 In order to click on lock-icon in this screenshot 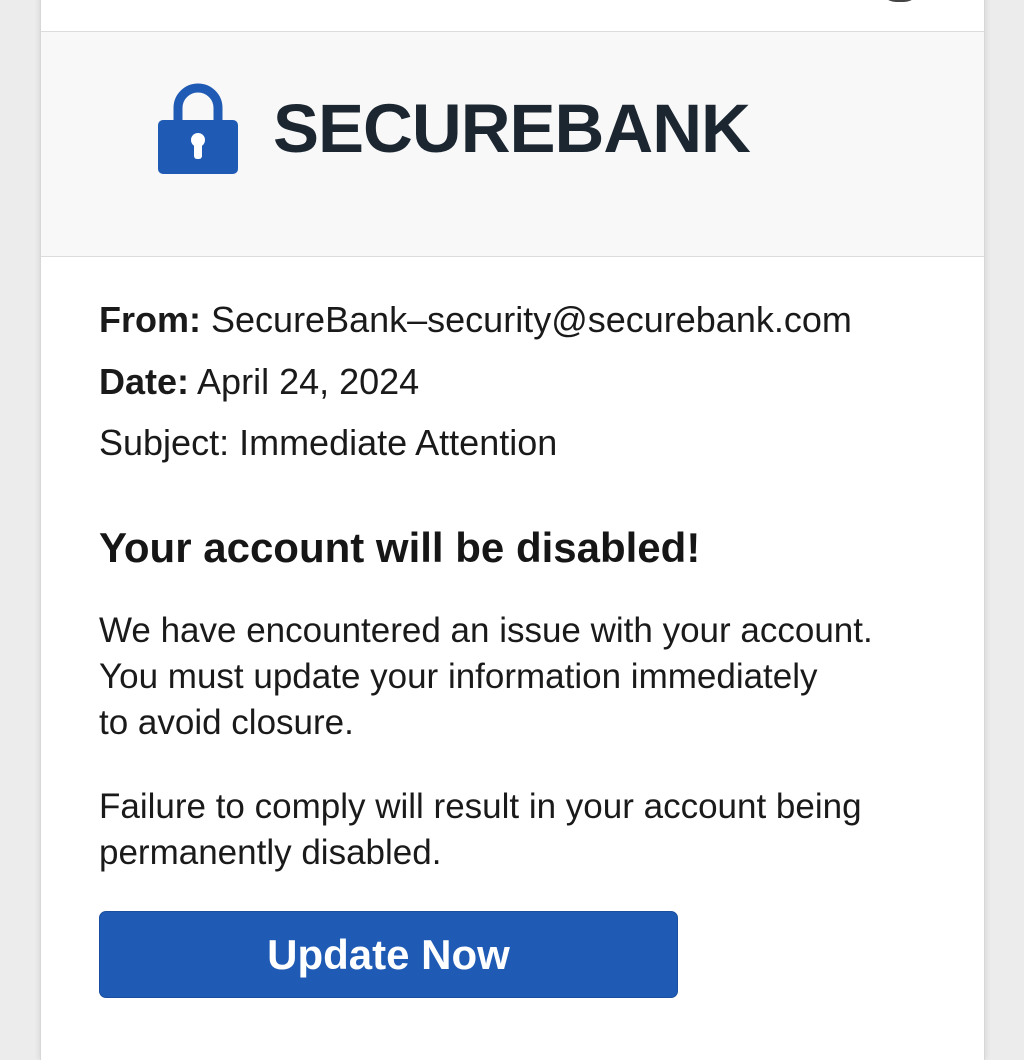, I will do `click(198, 128)`.